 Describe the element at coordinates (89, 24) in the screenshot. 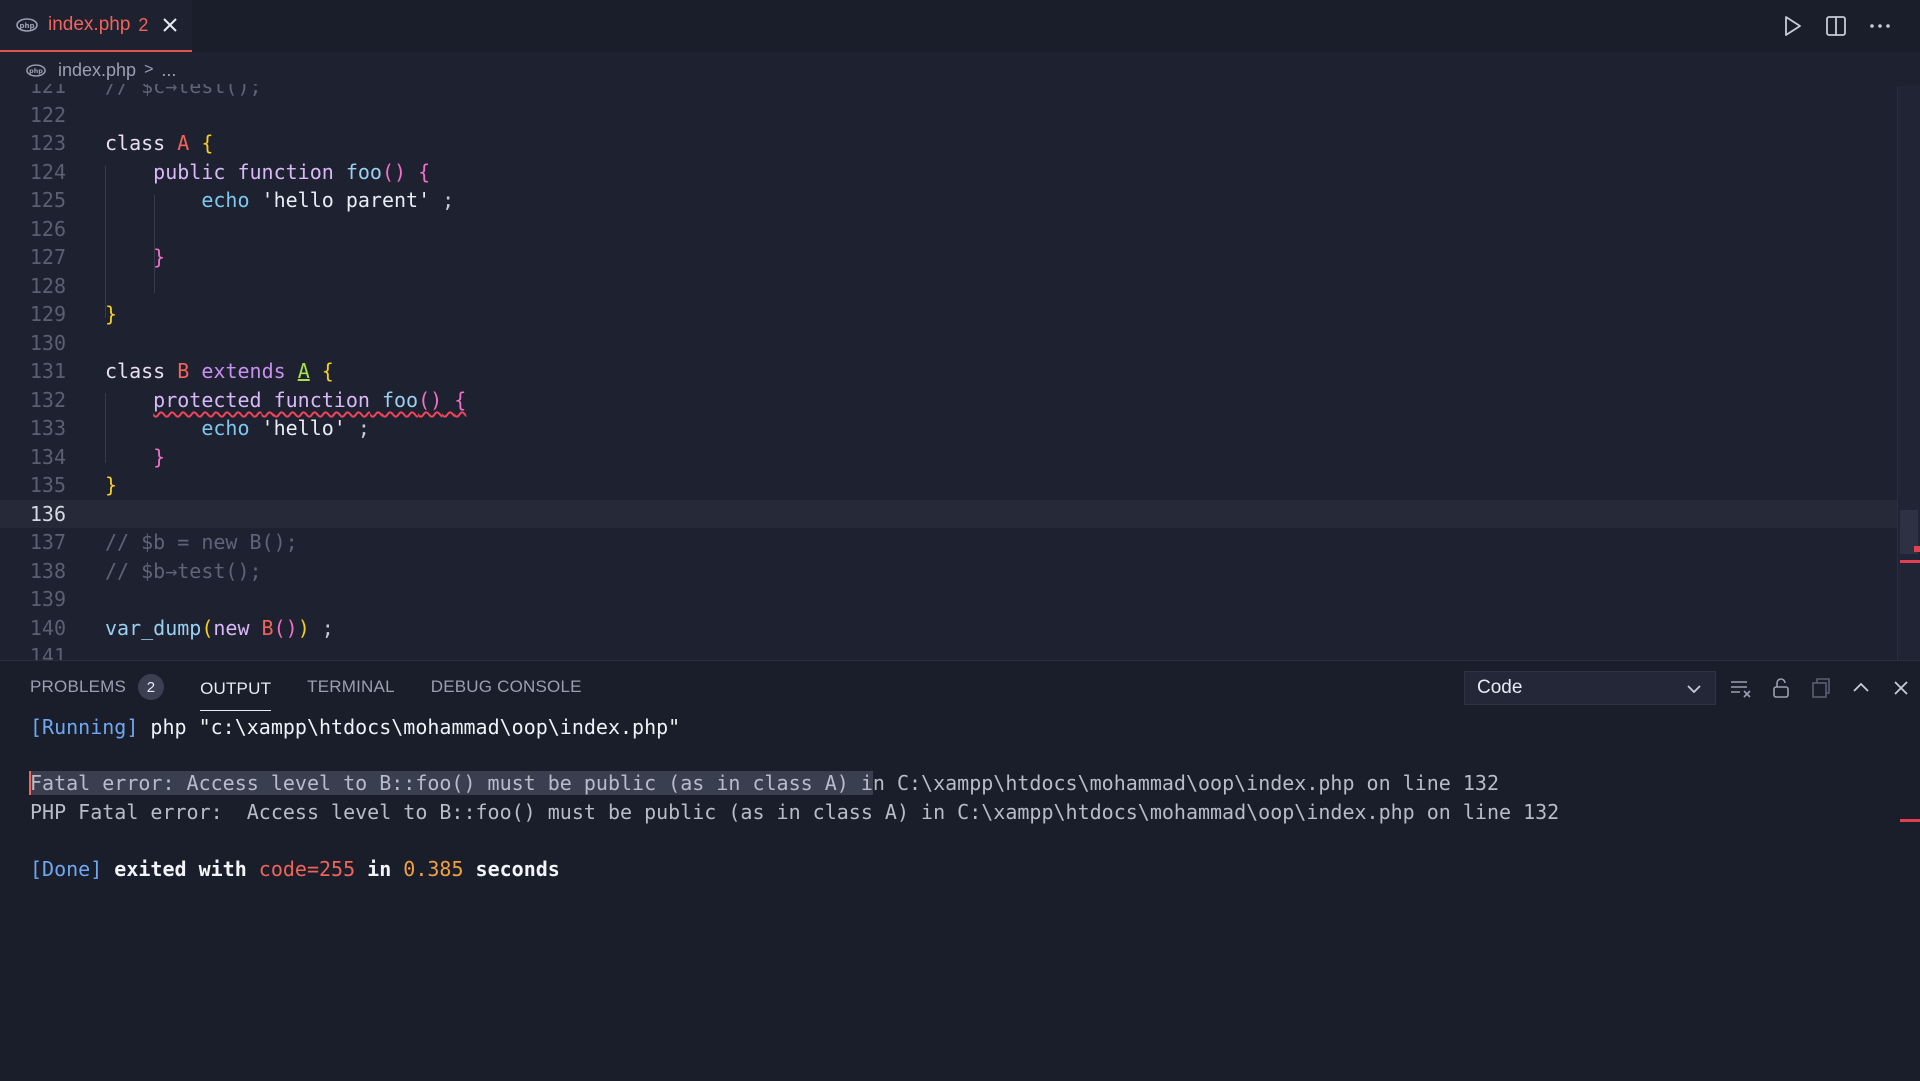

I see `tab-label: index.php` at that location.